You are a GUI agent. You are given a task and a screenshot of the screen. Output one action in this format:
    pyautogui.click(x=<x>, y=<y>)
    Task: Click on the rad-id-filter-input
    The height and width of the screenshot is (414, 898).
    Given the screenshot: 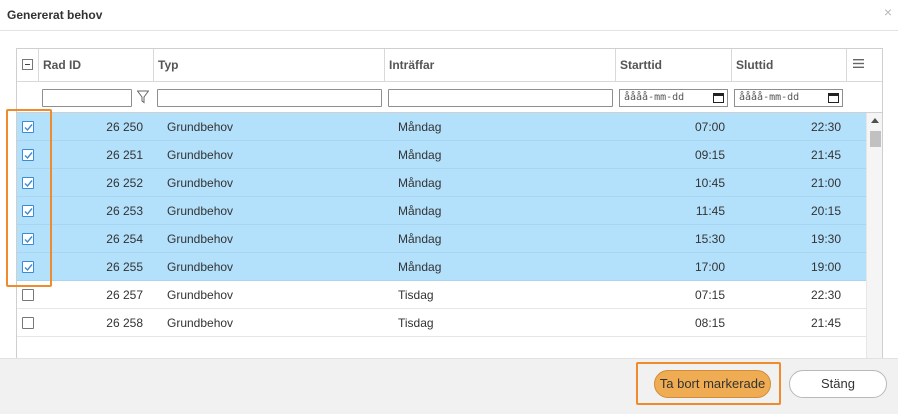 What is the action you would take?
    pyautogui.click(x=87, y=98)
    